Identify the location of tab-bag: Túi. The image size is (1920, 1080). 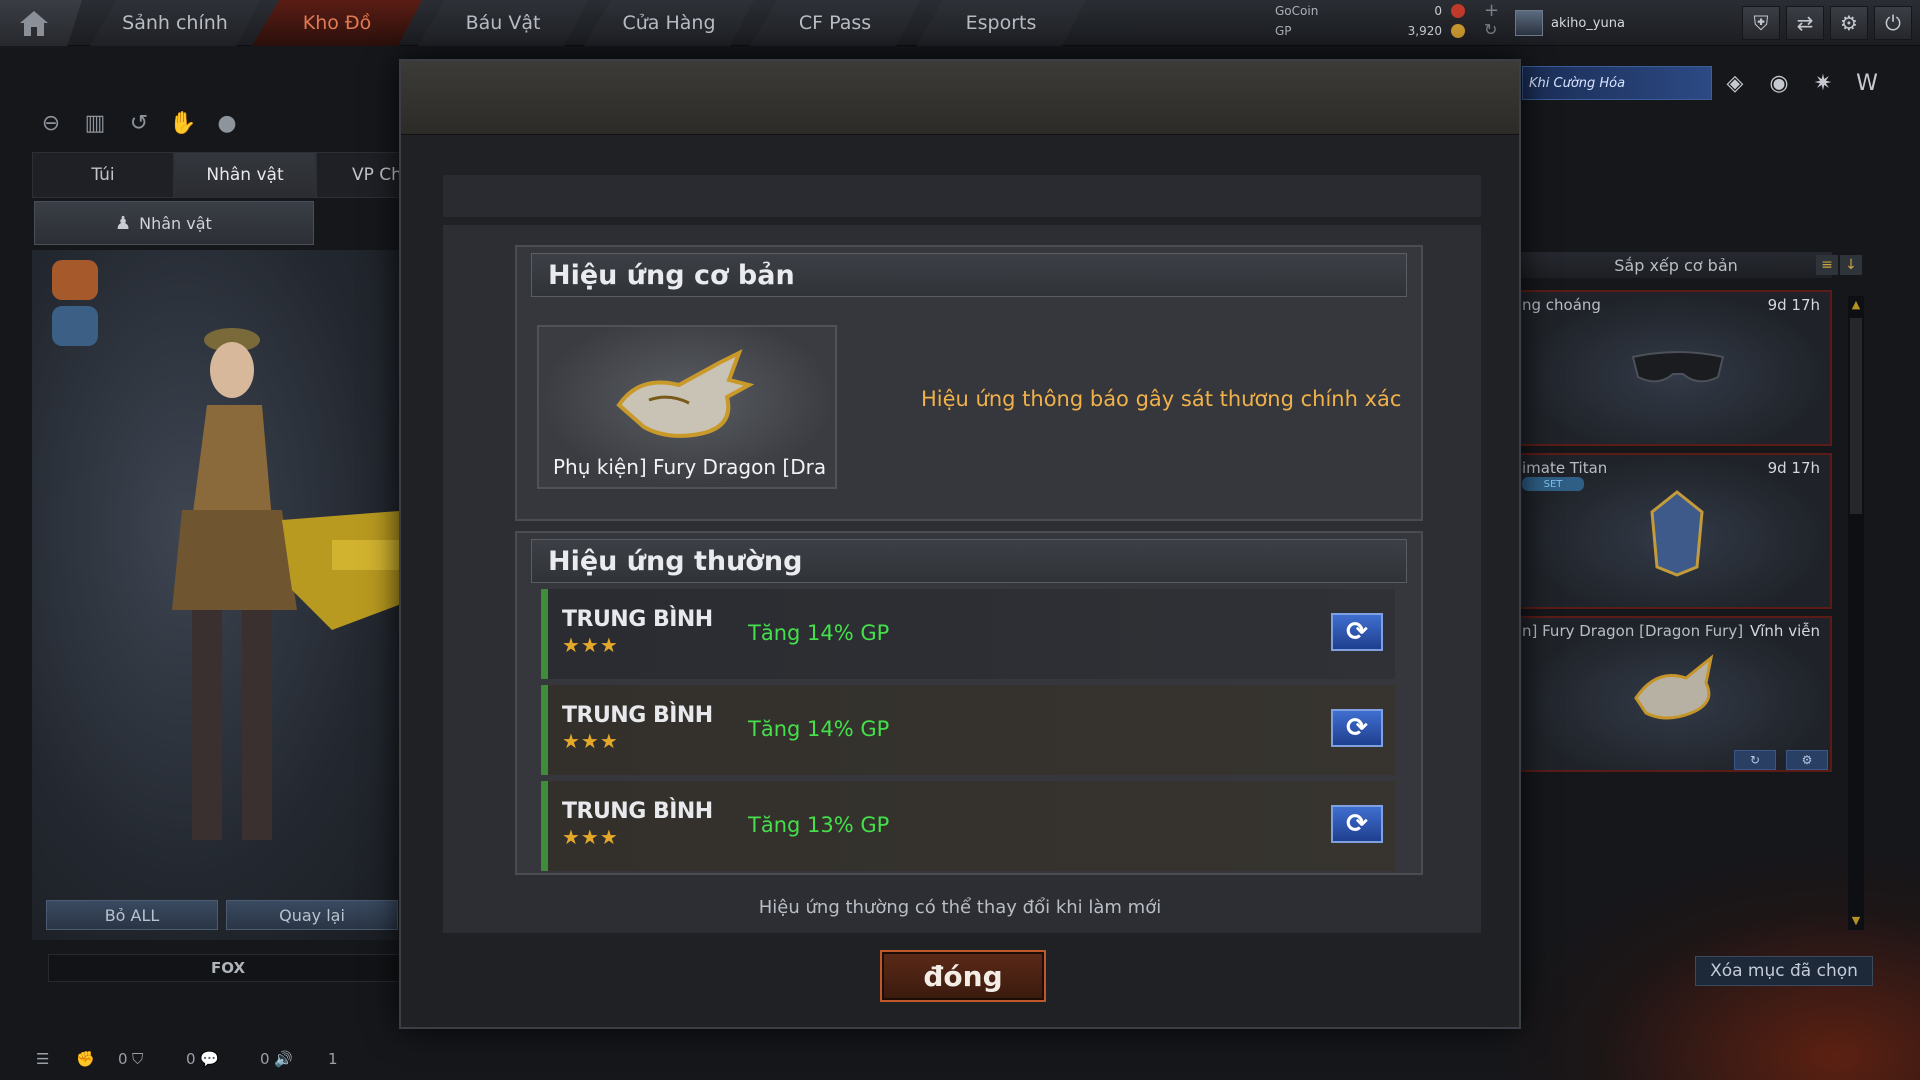
(103, 175).